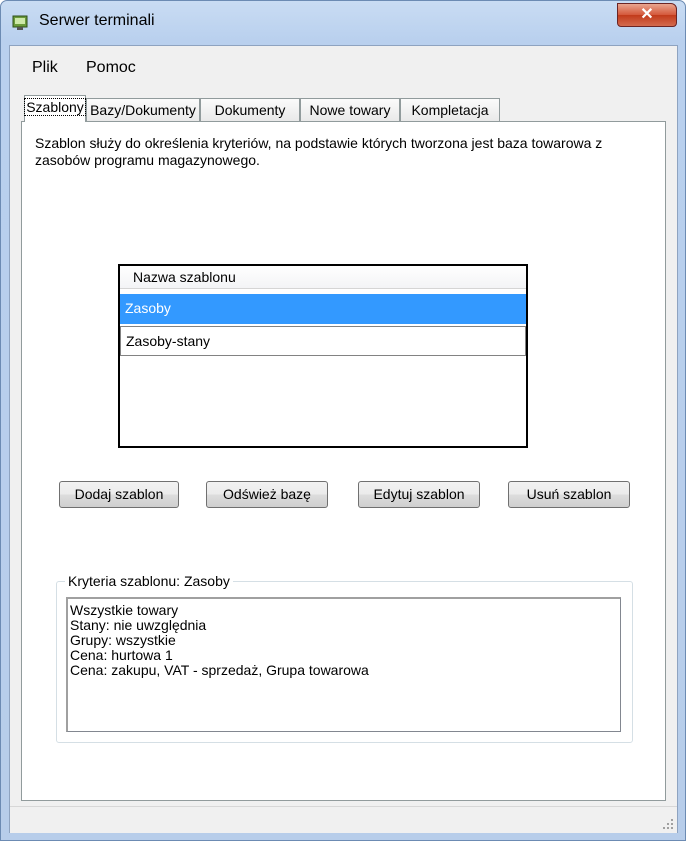  I want to click on criteria-line: Cena: hurtowa 1, so click(121, 655).